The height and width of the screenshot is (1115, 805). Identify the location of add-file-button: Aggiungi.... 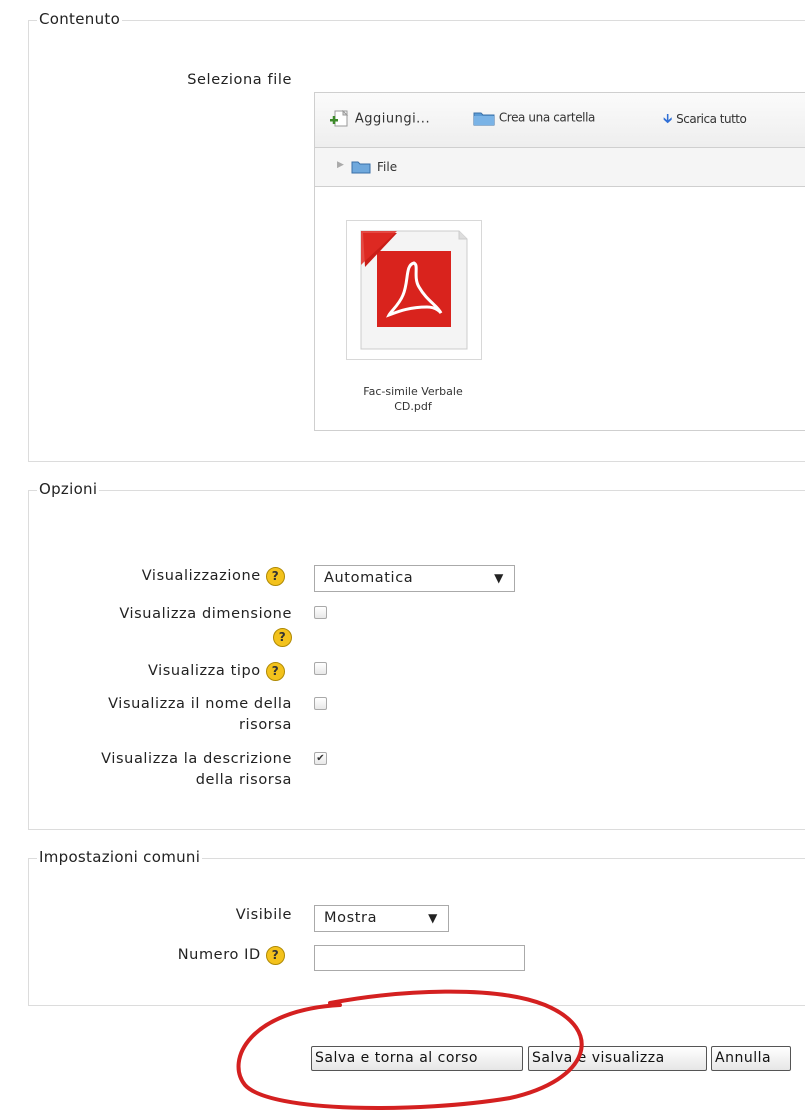
(379, 118).